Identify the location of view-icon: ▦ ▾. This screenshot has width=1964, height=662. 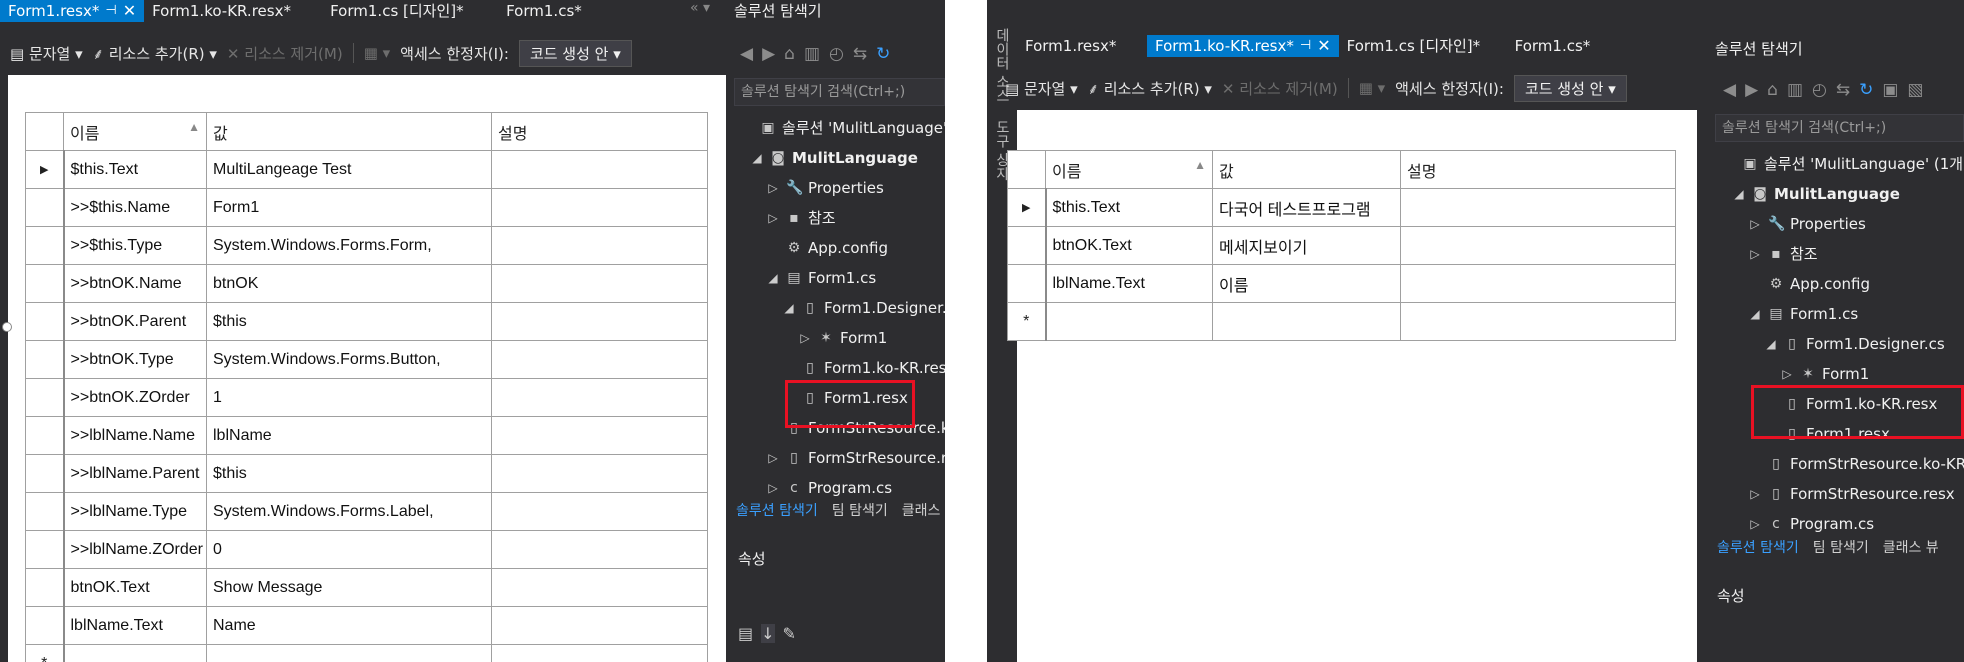
(377, 53).